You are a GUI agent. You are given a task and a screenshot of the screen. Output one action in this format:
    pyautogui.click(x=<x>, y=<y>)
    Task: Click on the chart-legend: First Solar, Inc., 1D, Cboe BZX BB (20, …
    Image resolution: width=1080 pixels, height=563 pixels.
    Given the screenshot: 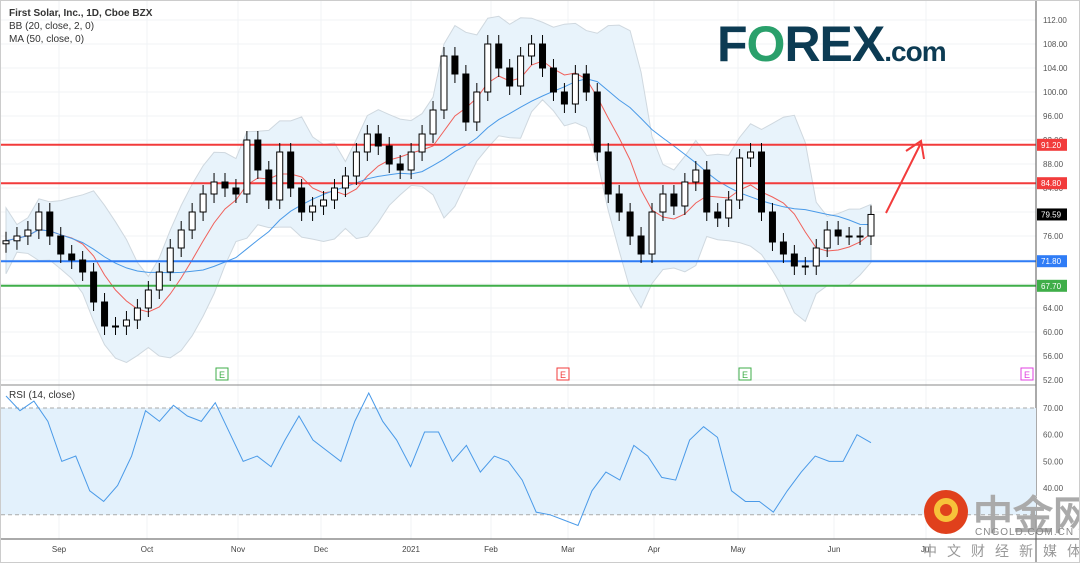 What is the action you would take?
    pyautogui.click(x=80, y=26)
    